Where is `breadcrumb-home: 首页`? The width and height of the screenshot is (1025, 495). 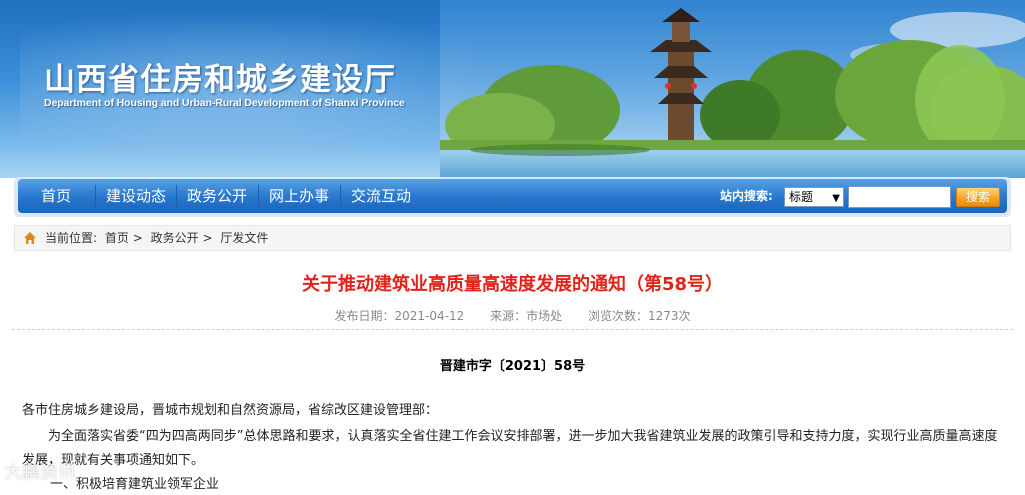
breadcrumb-home: 首页 is located at coordinates (117, 238).